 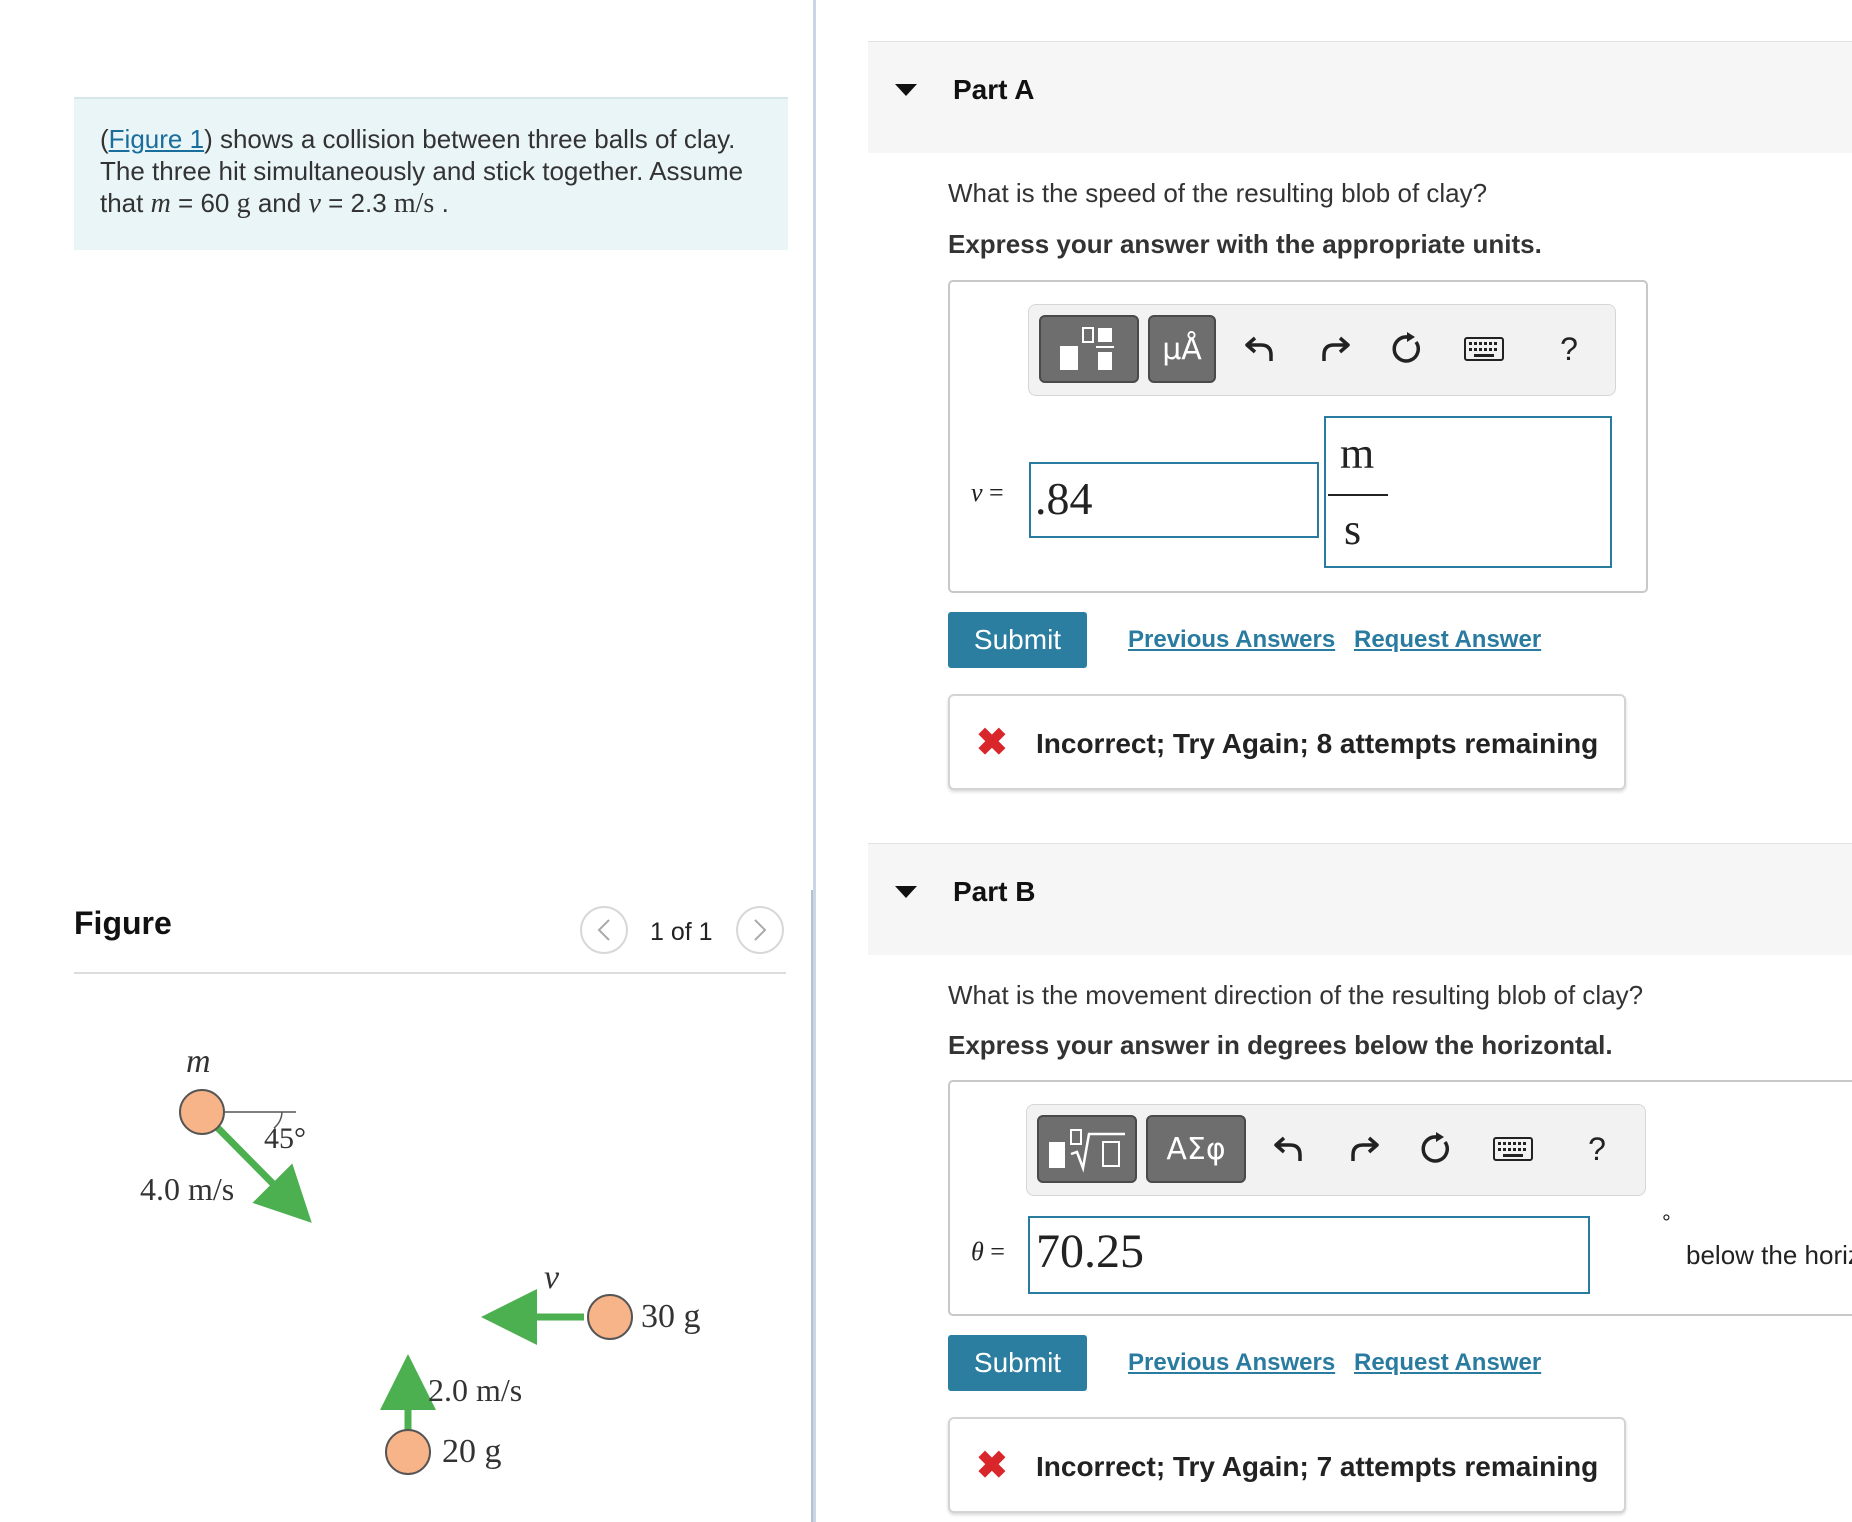 I want to click on part-b-submit-button: Submit, so click(x=1017, y=1363).